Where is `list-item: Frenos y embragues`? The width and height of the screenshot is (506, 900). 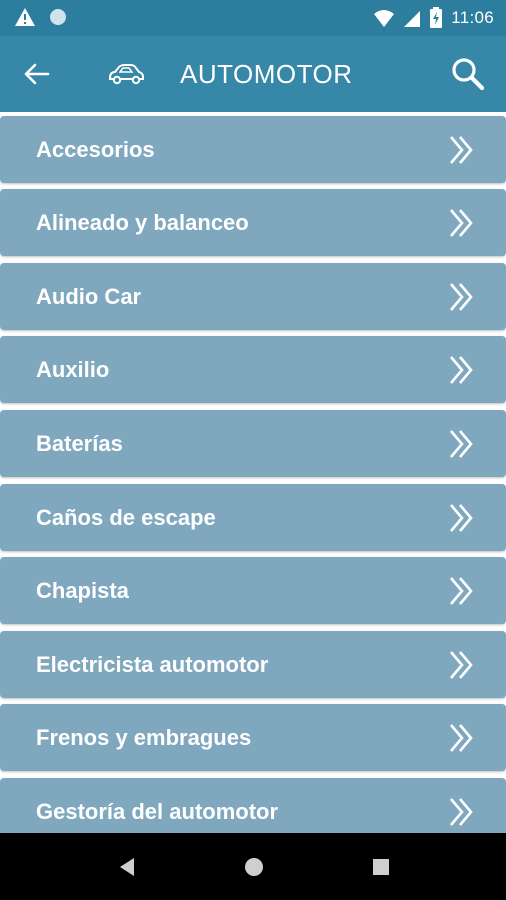
list-item: Frenos y embragues is located at coordinates (253, 737).